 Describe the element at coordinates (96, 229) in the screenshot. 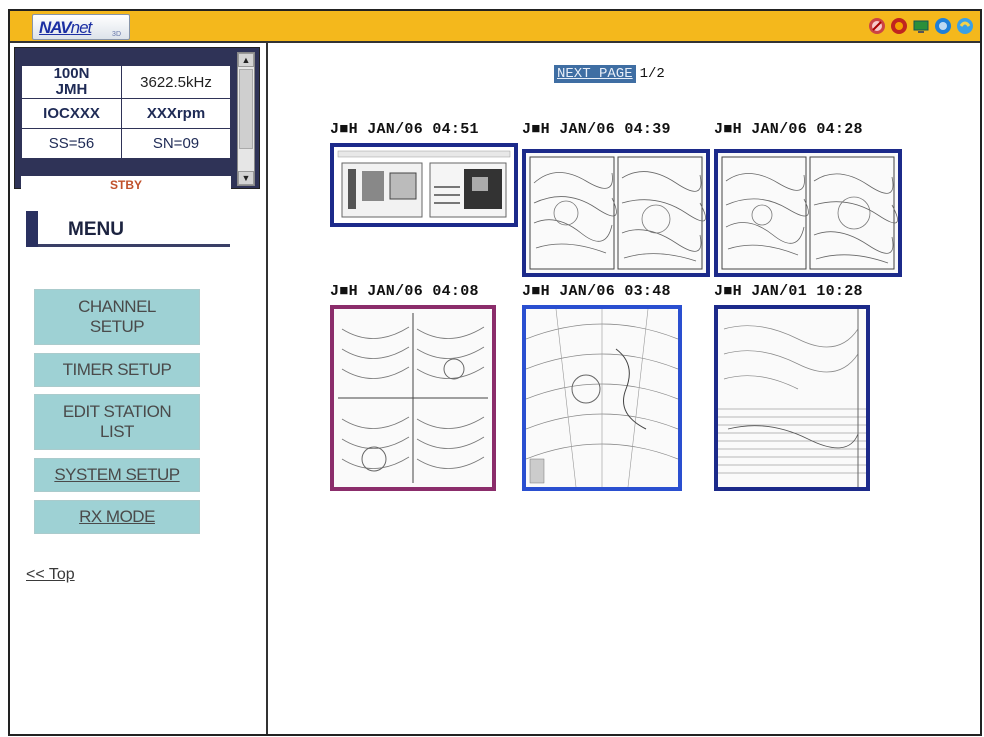

I see `menu-title: MENU` at that location.